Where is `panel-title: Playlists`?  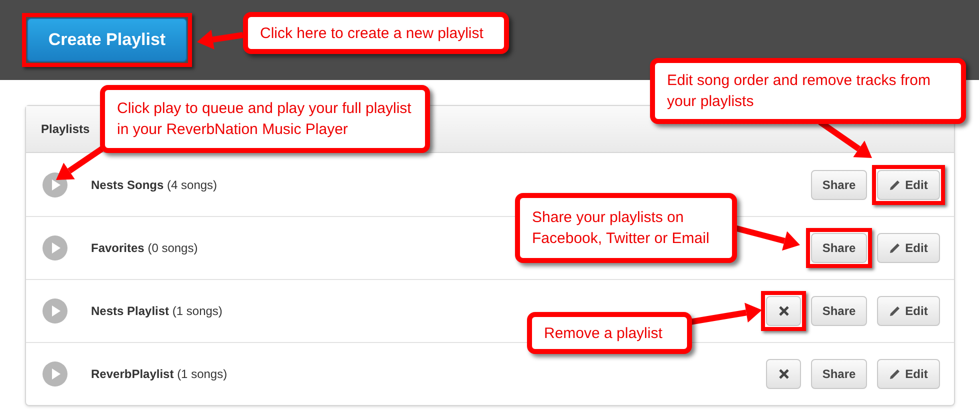 panel-title: Playlists is located at coordinates (65, 129).